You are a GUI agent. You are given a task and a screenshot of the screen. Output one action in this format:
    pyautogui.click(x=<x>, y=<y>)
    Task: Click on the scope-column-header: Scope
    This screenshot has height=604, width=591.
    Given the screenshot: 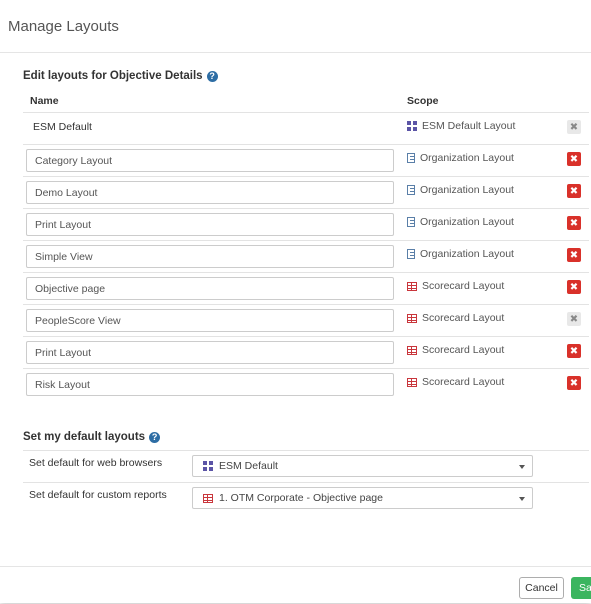 What is the action you would take?
    pyautogui.click(x=423, y=101)
    